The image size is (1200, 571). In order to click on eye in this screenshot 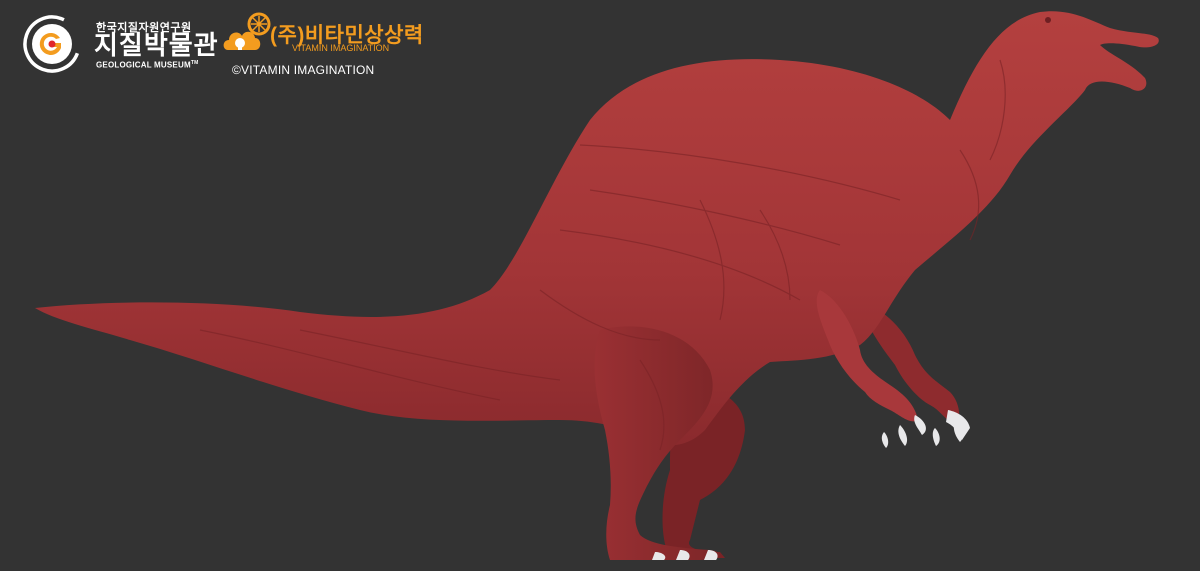, I will do `click(1048, 20)`.